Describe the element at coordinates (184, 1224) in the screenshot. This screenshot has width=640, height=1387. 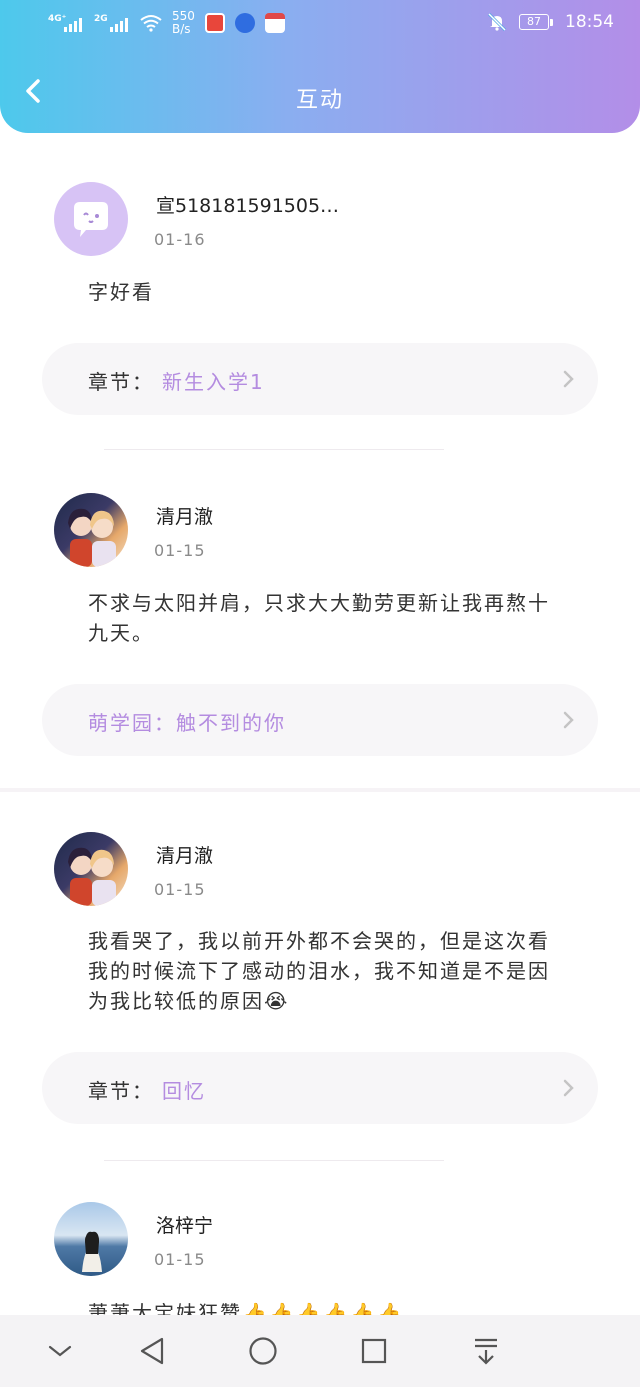
I see `username: 洛梓宁` at that location.